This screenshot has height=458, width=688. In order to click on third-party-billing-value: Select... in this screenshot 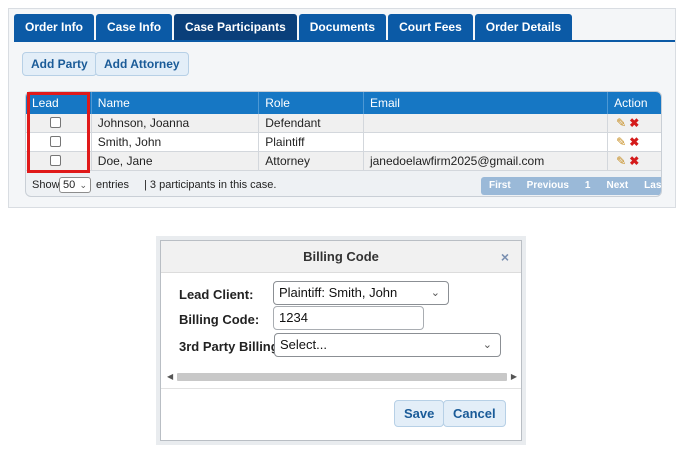, I will do `click(303, 344)`.